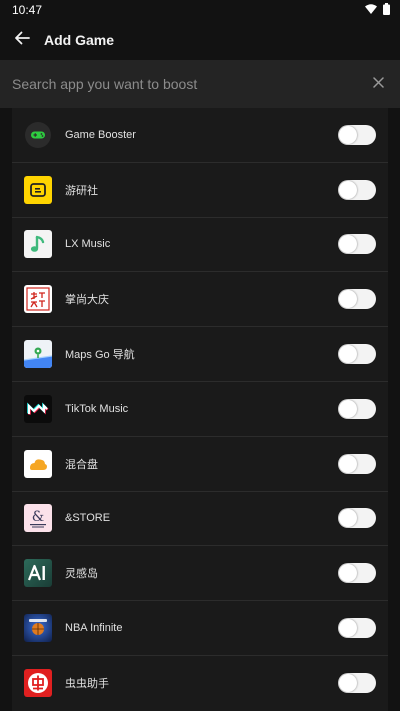 The width and height of the screenshot is (400, 711). What do you see at coordinates (200, 519) in the screenshot?
I see `list-item: & &STORE` at bounding box center [200, 519].